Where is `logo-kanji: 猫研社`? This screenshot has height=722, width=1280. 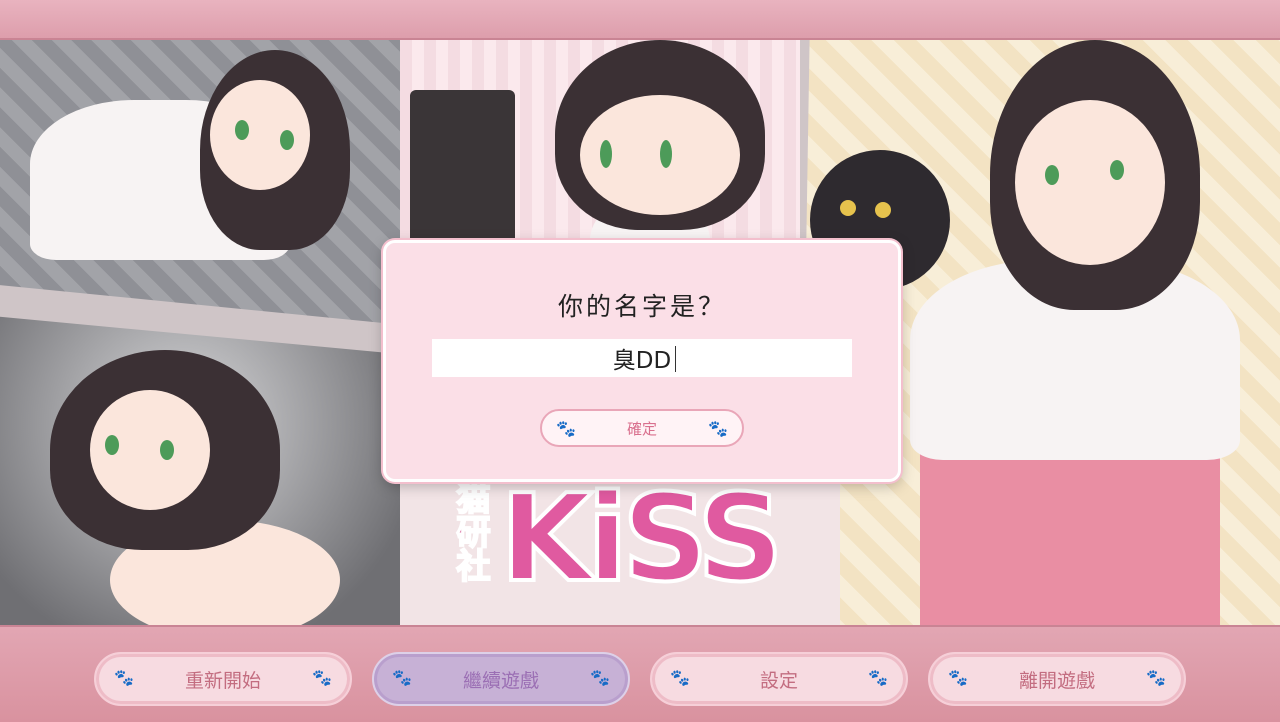 logo-kanji: 猫研社 is located at coordinates (470, 531).